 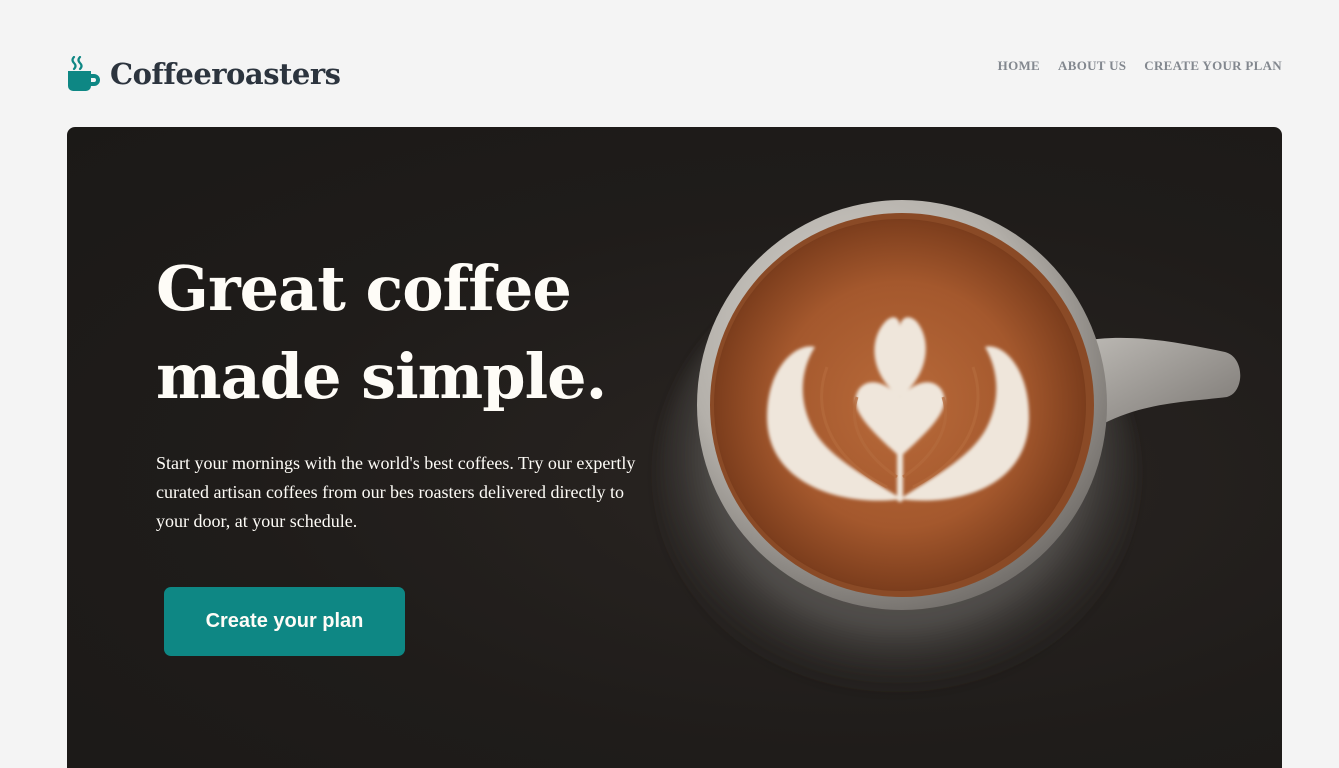 I want to click on create-plan-button: Create your plan, so click(x=284, y=621).